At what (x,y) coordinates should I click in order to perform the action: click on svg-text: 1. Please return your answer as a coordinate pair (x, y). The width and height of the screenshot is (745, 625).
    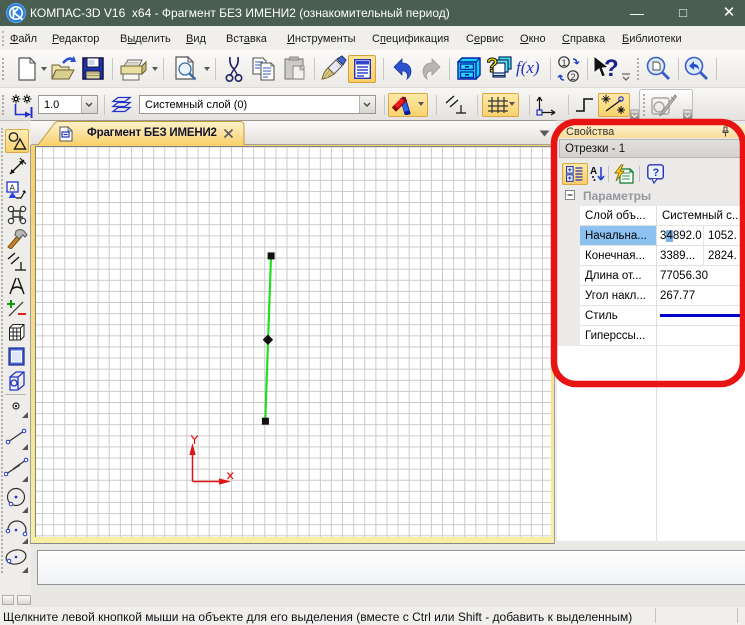
    Looking at the image, I should click on (564, 63).